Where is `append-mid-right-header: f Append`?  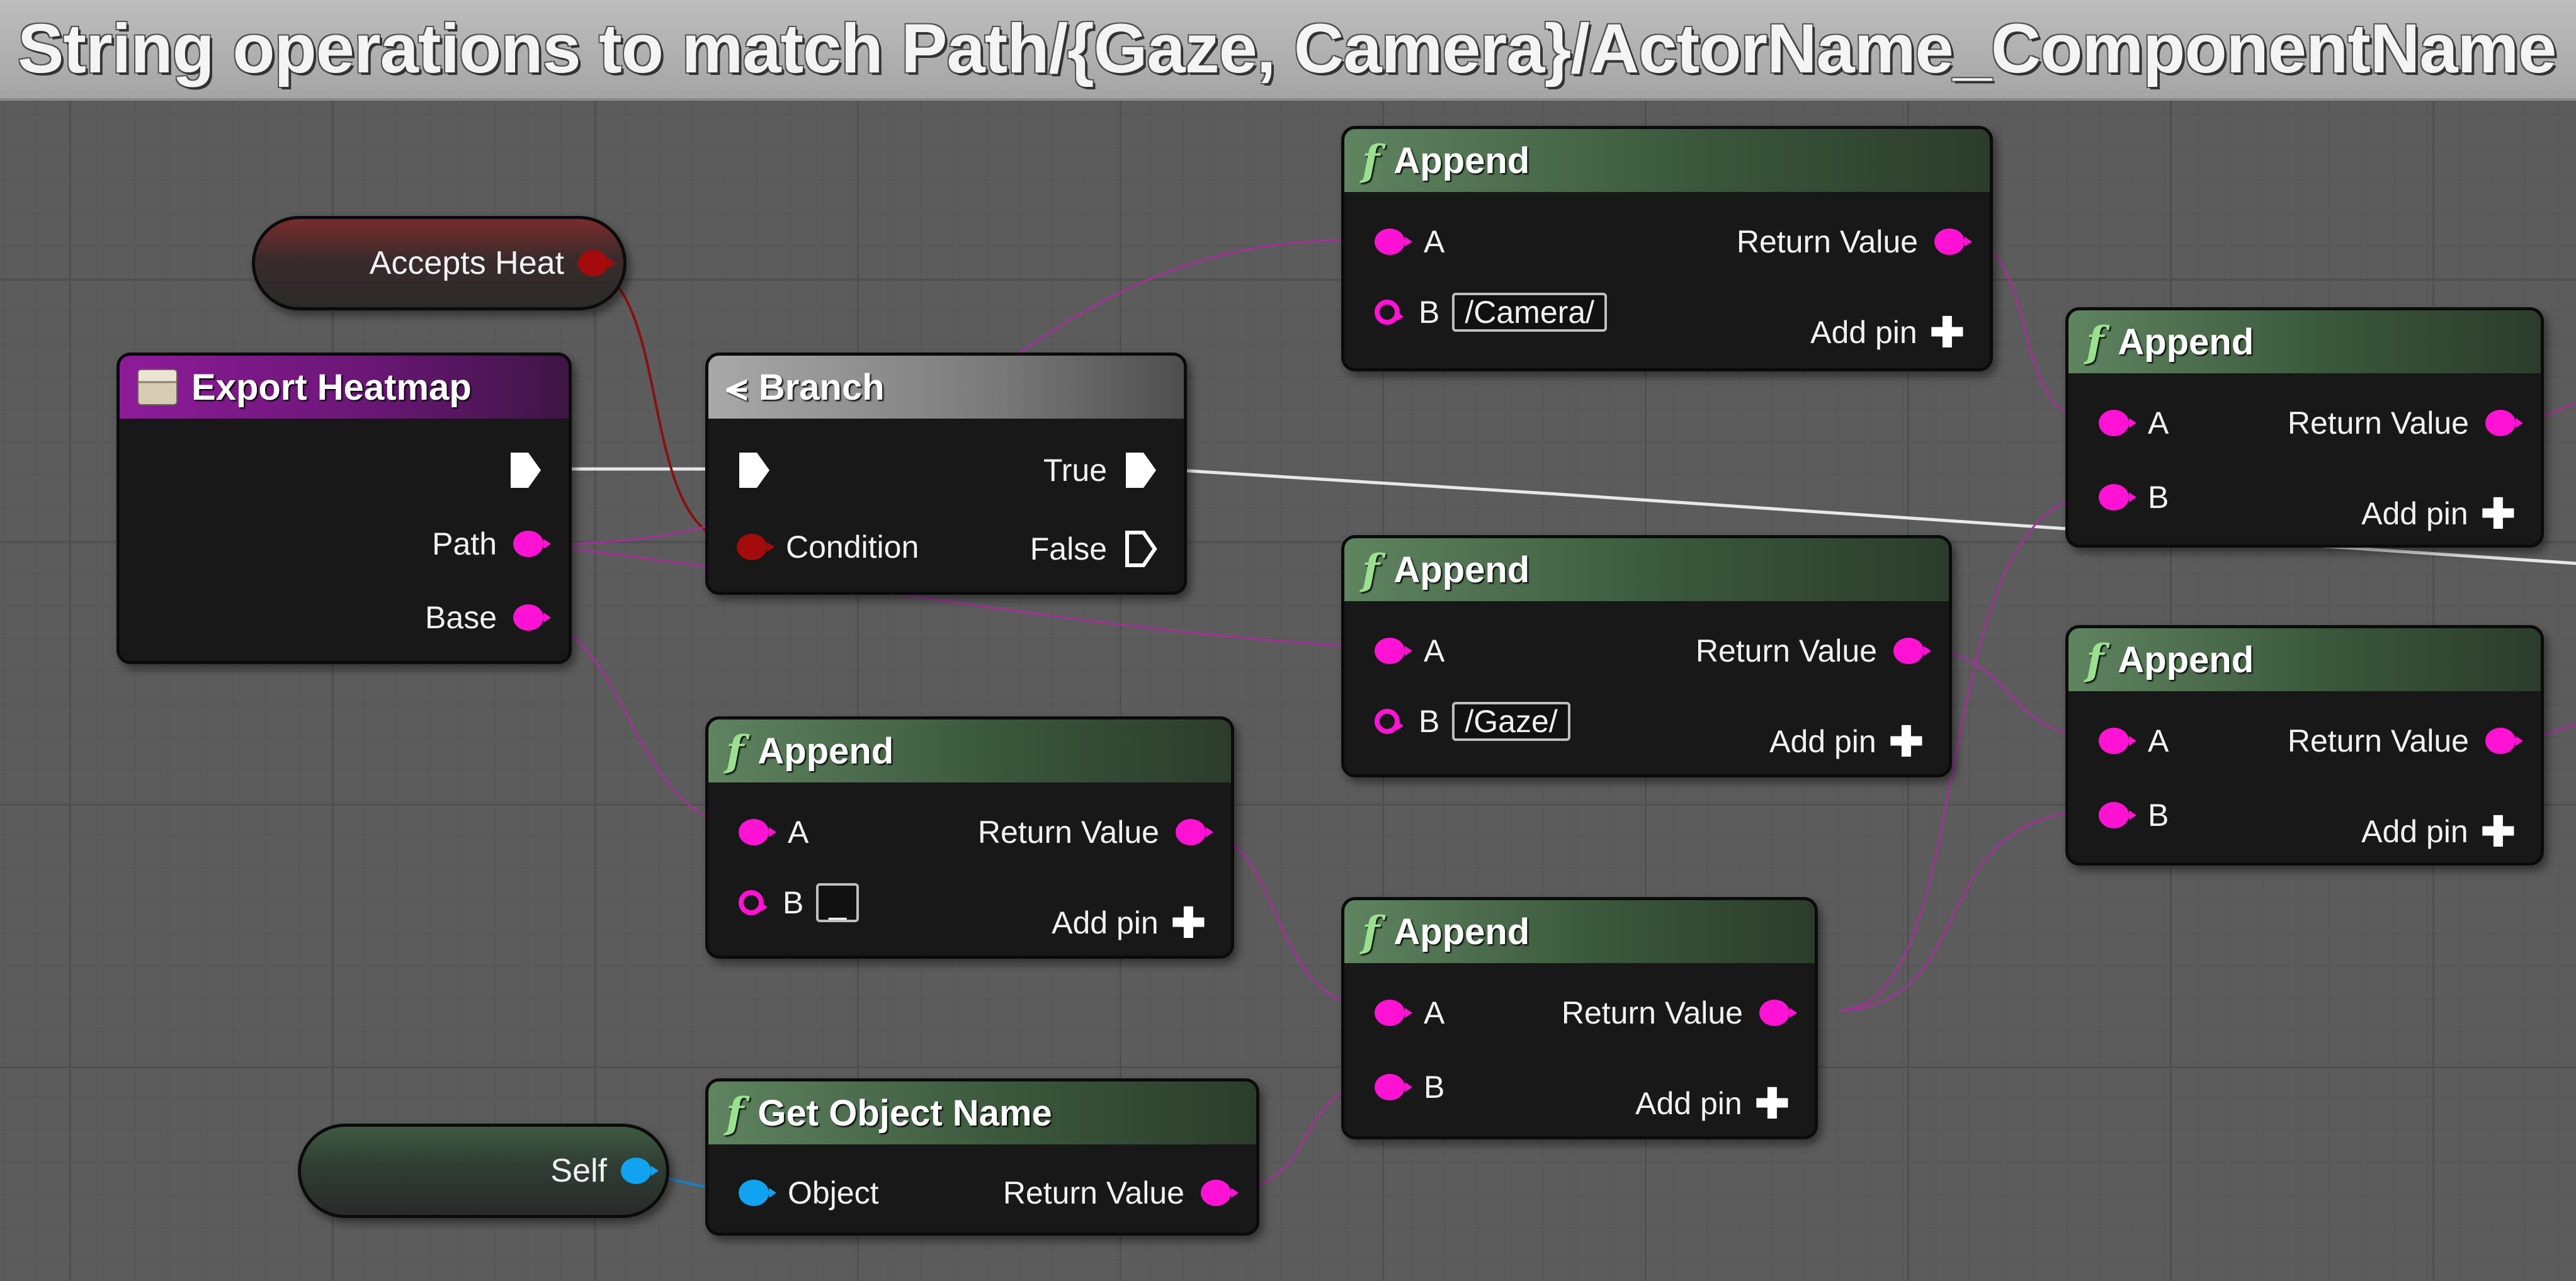
append-mid-right-header: f Append is located at coordinates (2304, 659).